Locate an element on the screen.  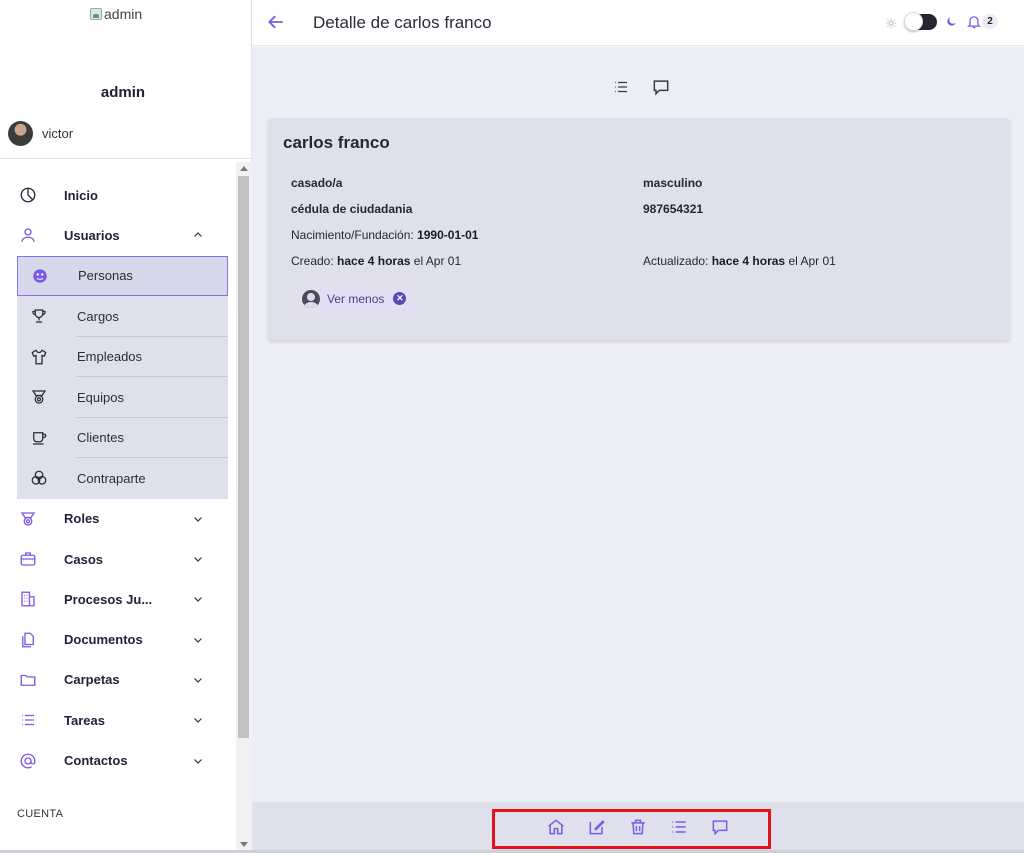
updated-date: el Apr 01 is located at coordinates (812, 261).